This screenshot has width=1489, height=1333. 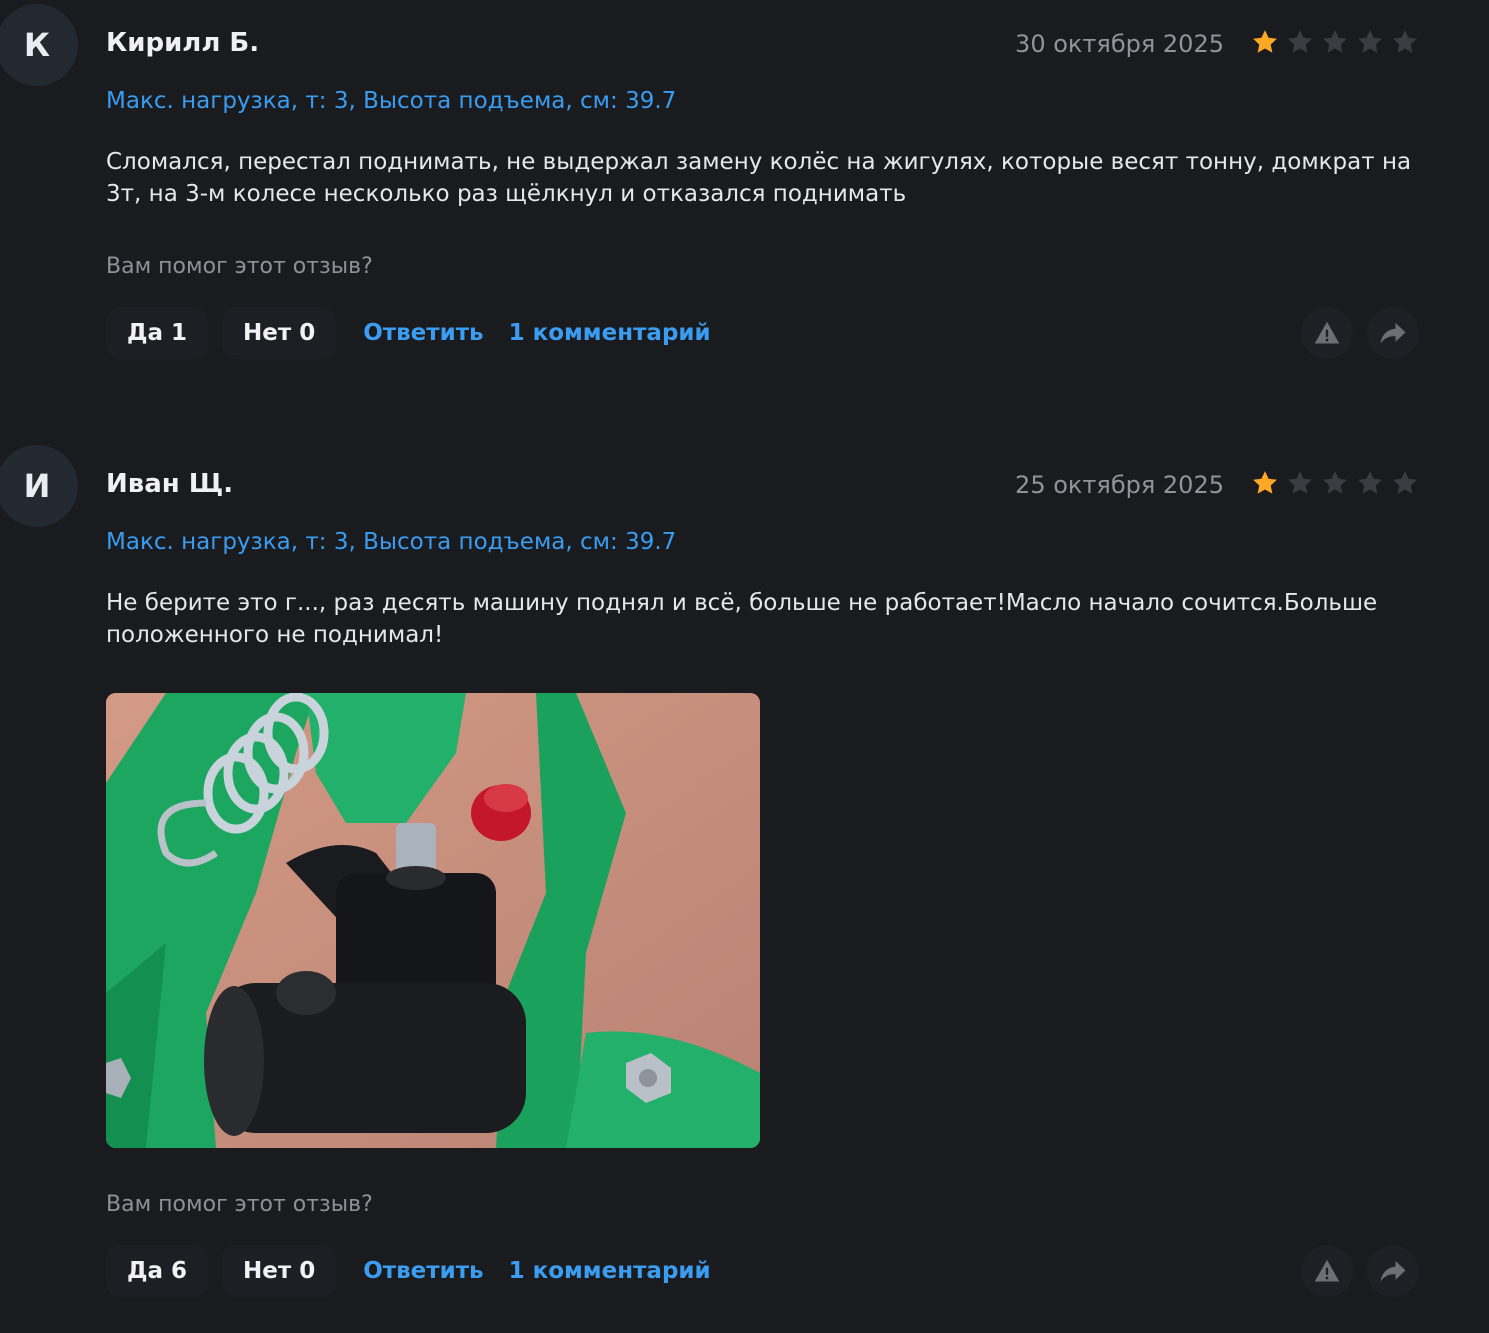 I want to click on avatar-letter: К, so click(x=37, y=45).